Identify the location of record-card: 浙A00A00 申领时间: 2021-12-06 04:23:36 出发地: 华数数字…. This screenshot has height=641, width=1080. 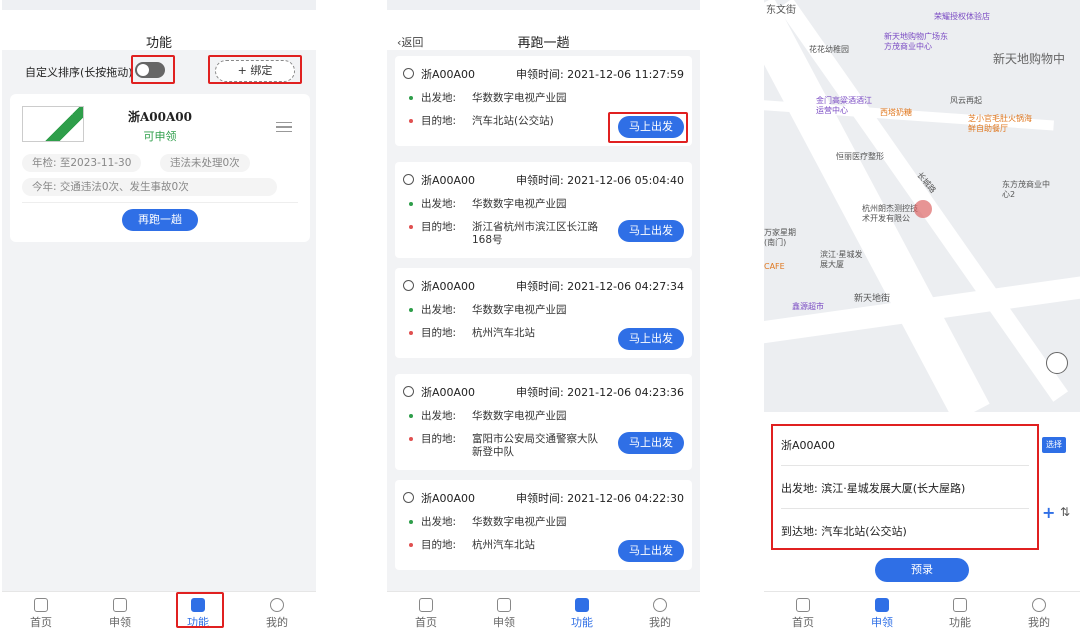
(543, 422).